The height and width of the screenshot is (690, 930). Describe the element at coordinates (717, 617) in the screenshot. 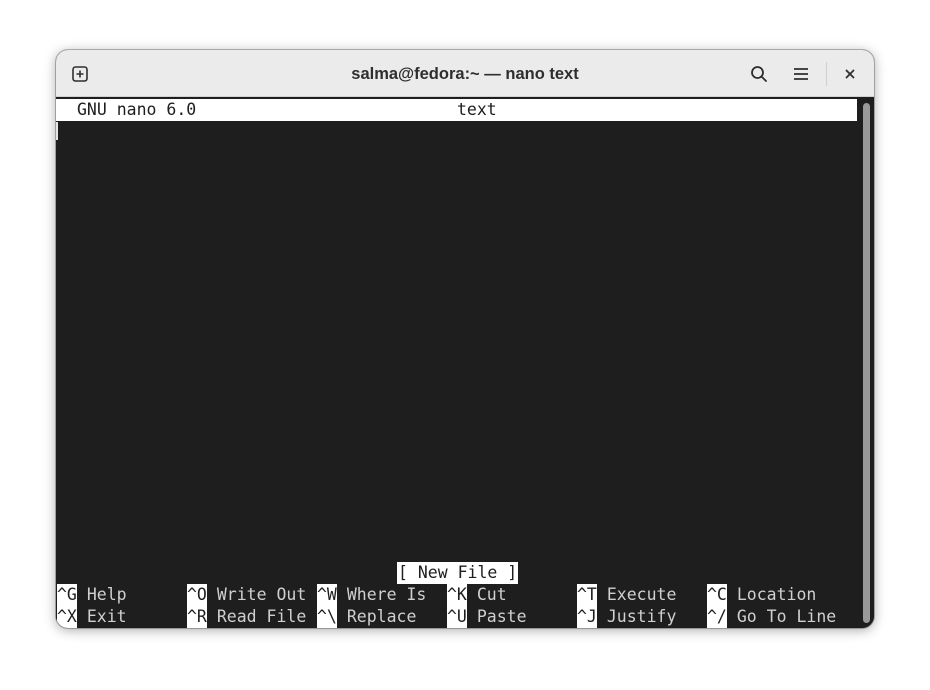

I see `shortcut-key: ^/` at that location.